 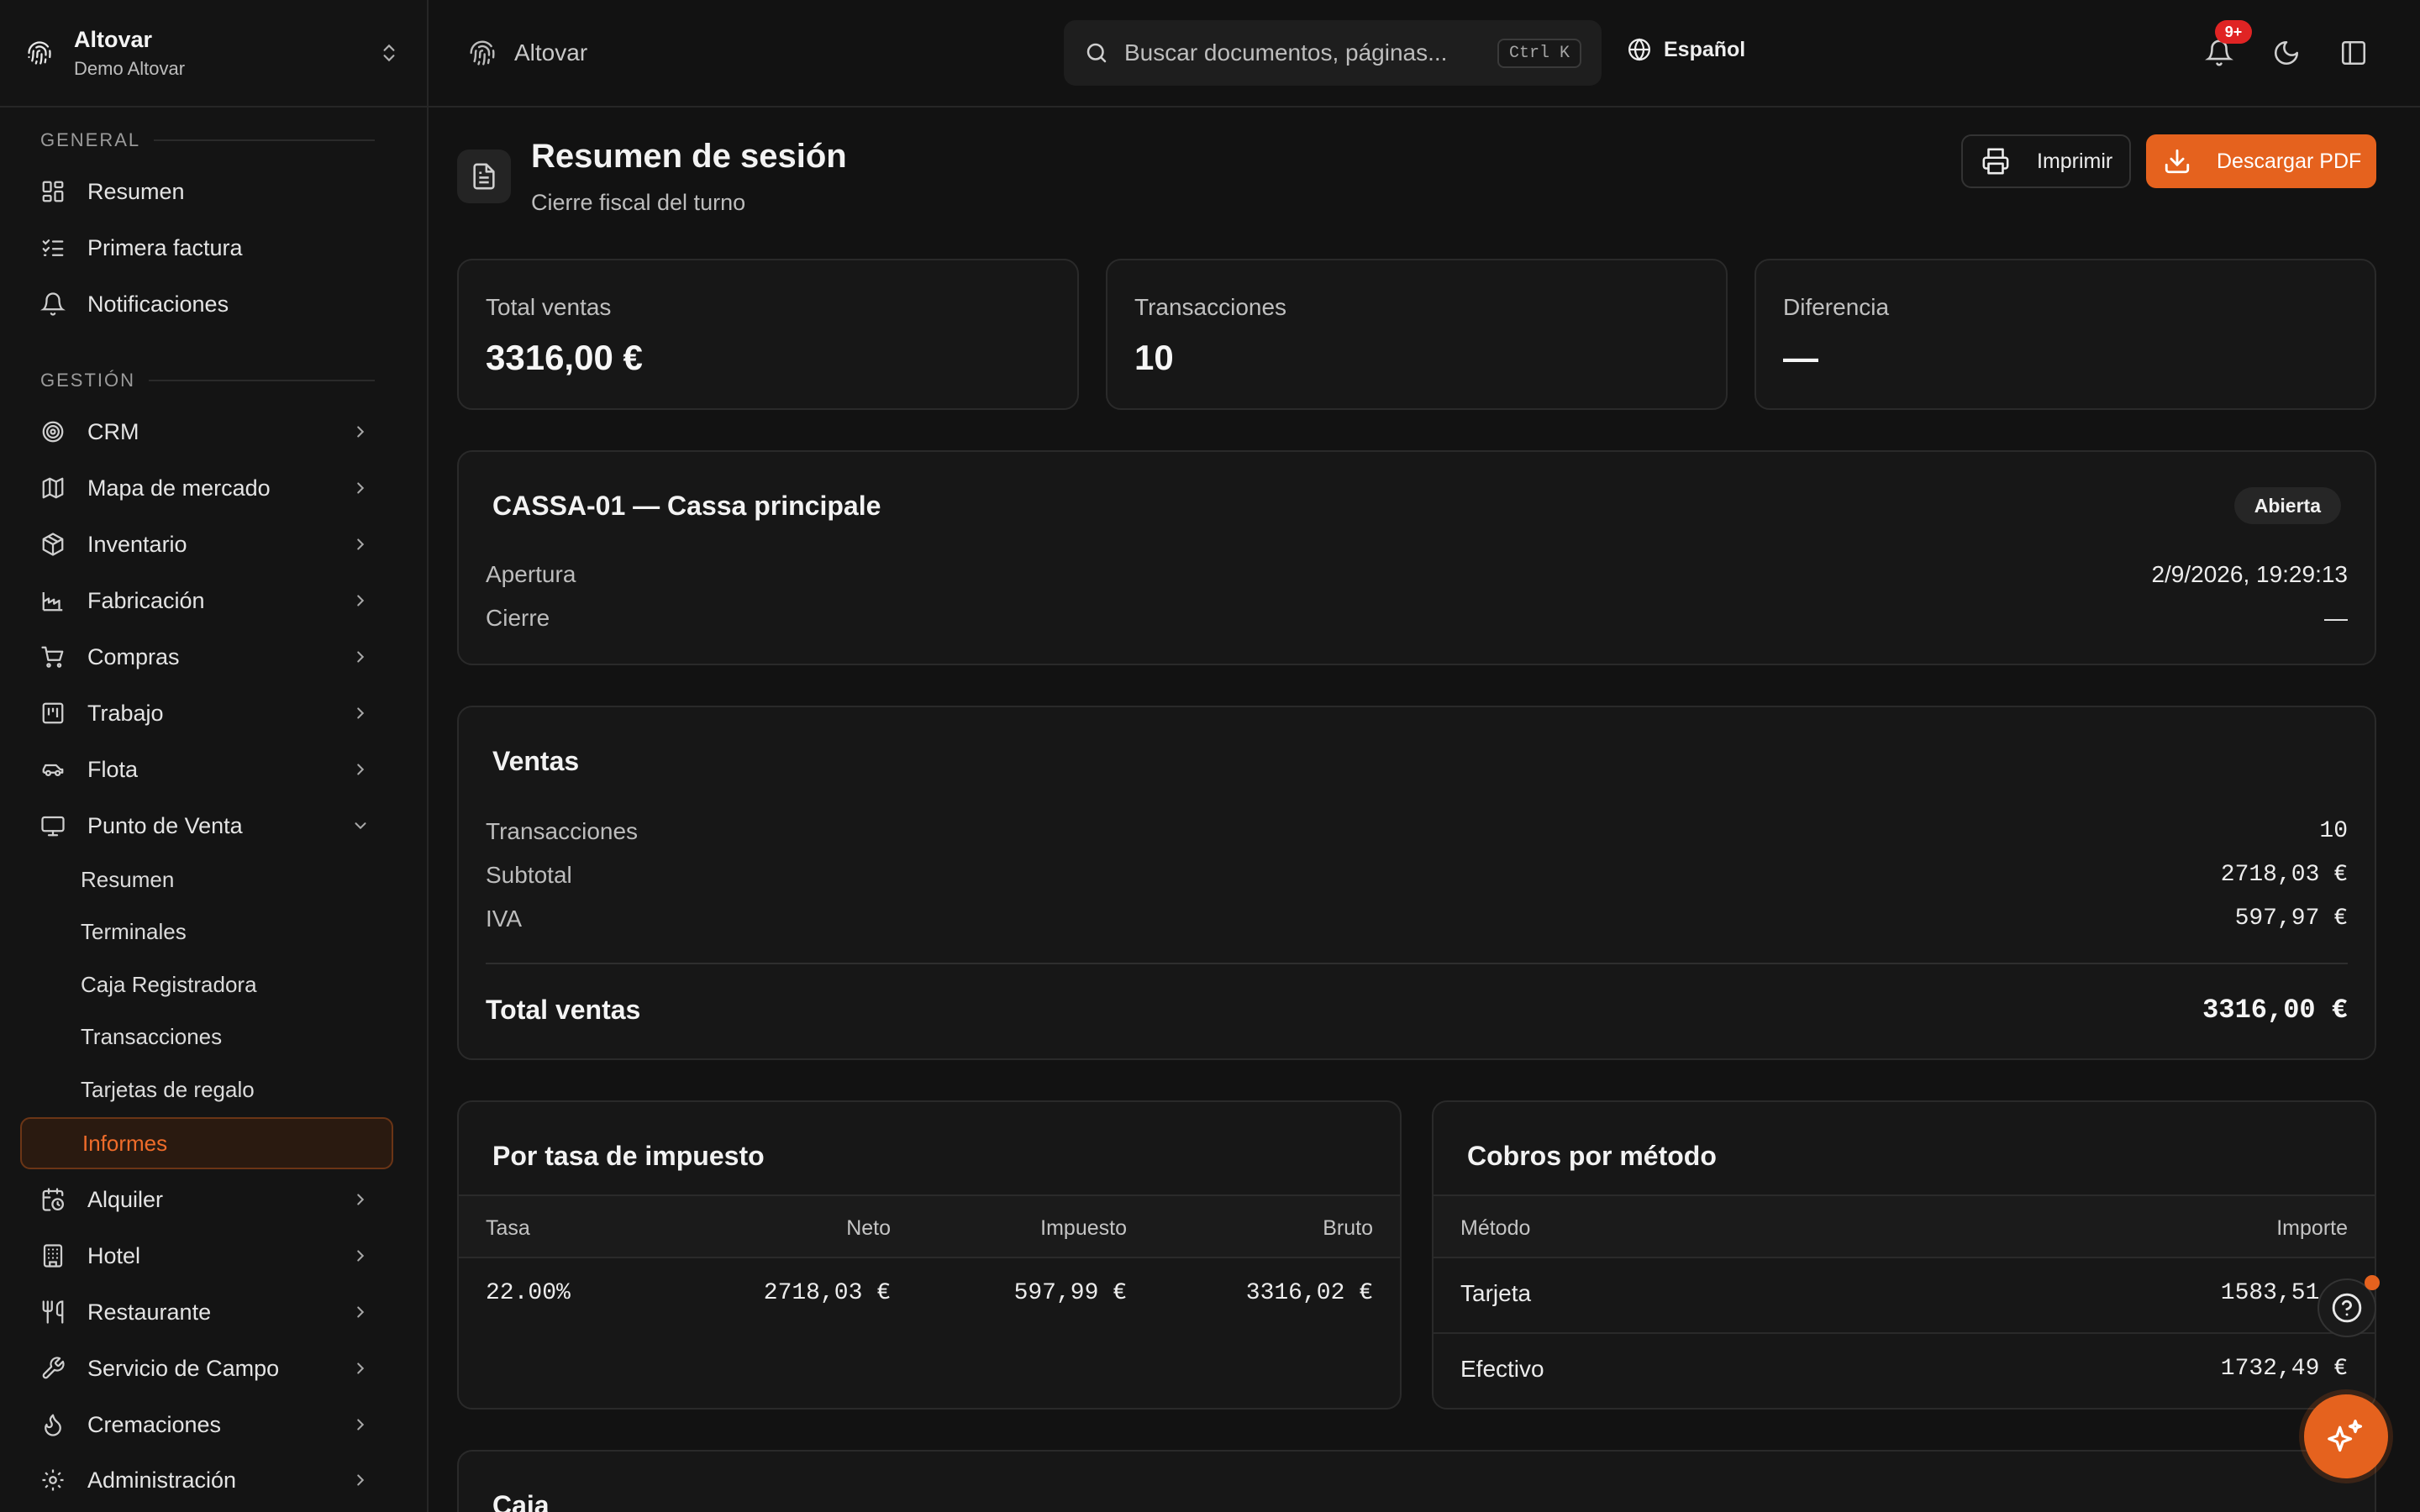 What do you see at coordinates (53, 769) in the screenshot?
I see `car-icon` at bounding box center [53, 769].